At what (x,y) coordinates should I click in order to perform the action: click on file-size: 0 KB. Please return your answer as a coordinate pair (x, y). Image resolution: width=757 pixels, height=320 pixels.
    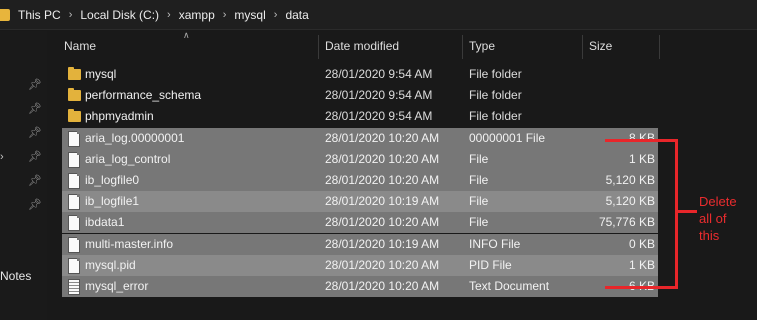
    Looking at the image, I should click on (641, 243).